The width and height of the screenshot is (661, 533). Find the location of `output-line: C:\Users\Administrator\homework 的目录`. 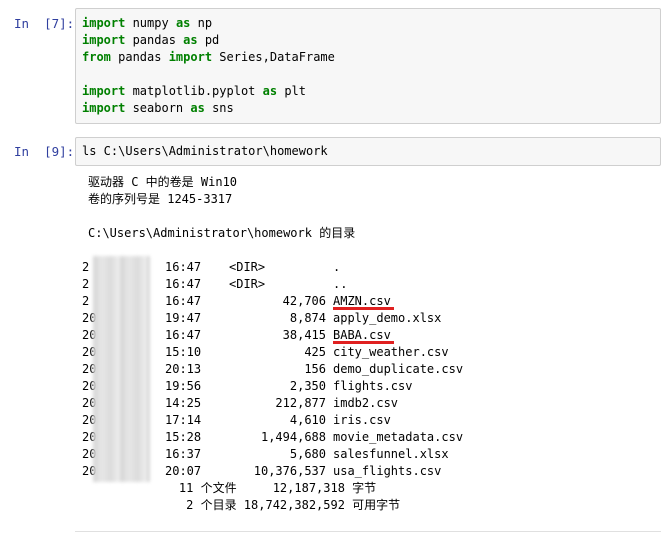

output-line: C:\Users\Administrator\homework 的目录 is located at coordinates (222, 233).